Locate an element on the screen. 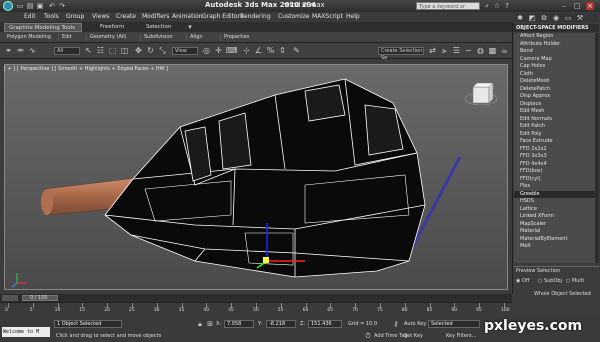  modifier-item-cap-holes: Cap Holes is located at coordinates (556, 67).